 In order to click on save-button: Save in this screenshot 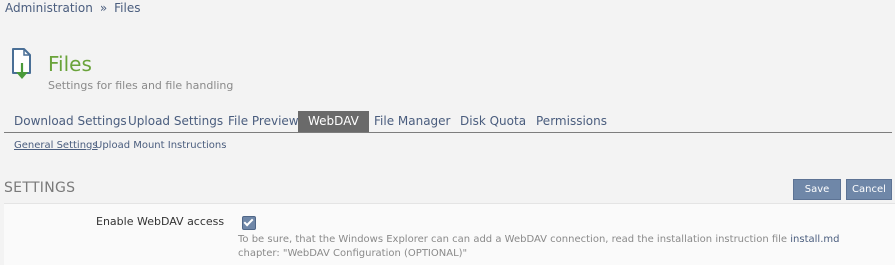, I will do `click(817, 189)`.